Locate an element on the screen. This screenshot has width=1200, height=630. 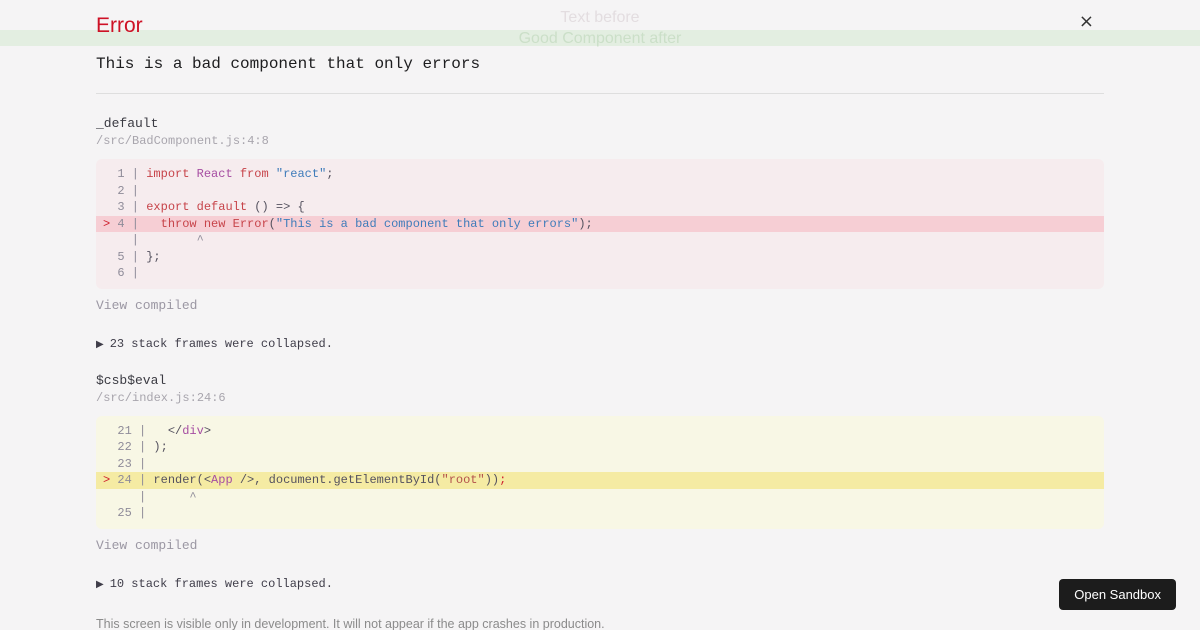
code-line: 23 | is located at coordinates (125, 463).